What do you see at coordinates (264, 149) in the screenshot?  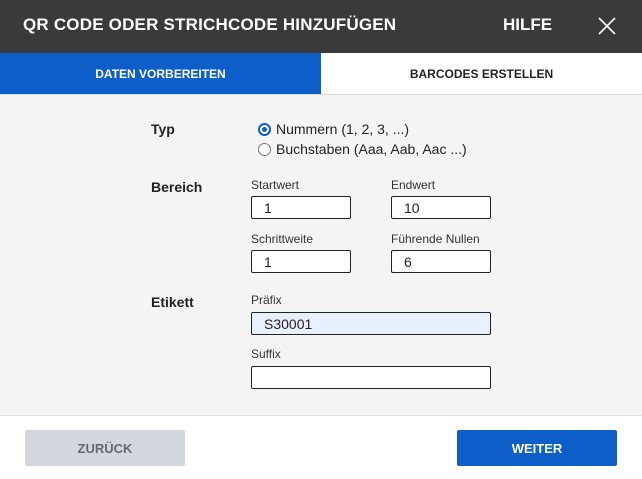 I see `radio-unchecked-icon` at bounding box center [264, 149].